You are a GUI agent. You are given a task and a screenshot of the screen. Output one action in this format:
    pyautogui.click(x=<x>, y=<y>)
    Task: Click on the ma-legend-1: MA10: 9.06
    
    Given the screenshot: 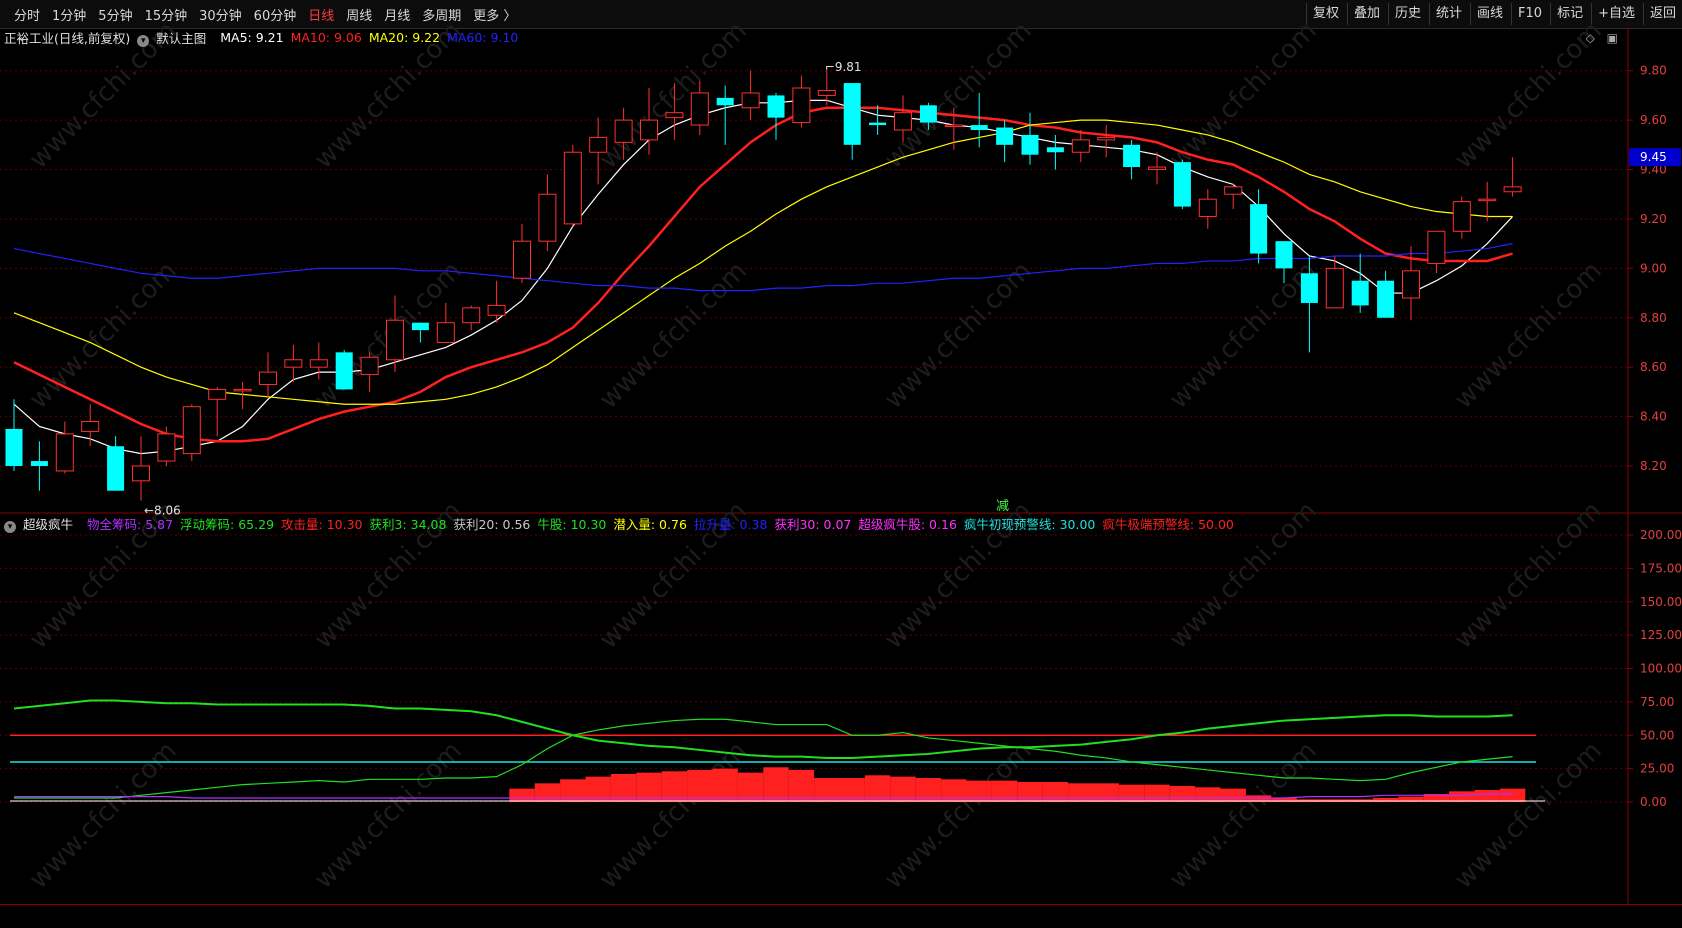 What is the action you would take?
    pyautogui.click(x=326, y=37)
    